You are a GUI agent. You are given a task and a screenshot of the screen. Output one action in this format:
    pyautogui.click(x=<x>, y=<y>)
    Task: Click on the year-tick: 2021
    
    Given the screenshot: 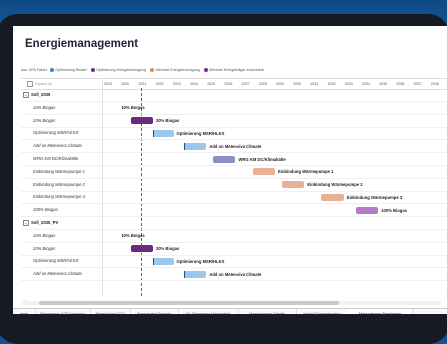 What is the action you would take?
    pyautogui.click(x=142, y=84)
    